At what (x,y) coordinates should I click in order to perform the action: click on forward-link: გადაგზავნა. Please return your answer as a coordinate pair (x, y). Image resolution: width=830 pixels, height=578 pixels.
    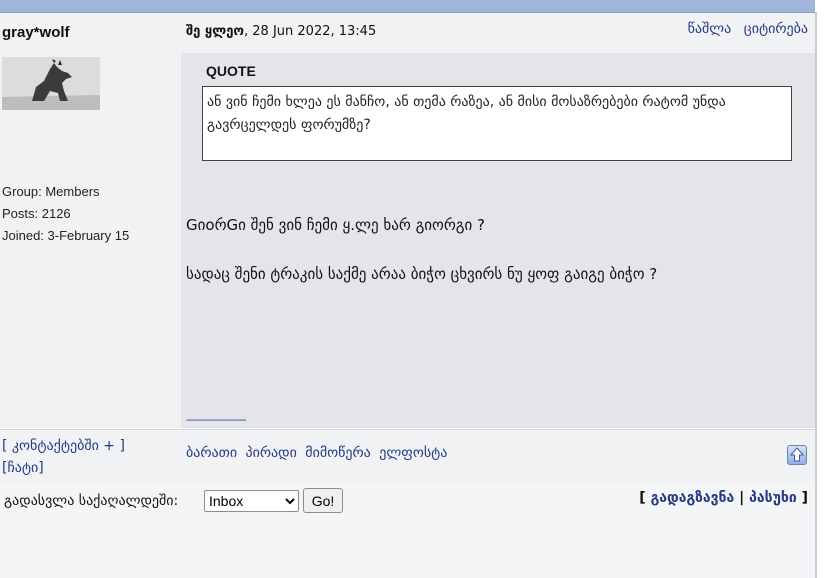
    Looking at the image, I should click on (693, 498).